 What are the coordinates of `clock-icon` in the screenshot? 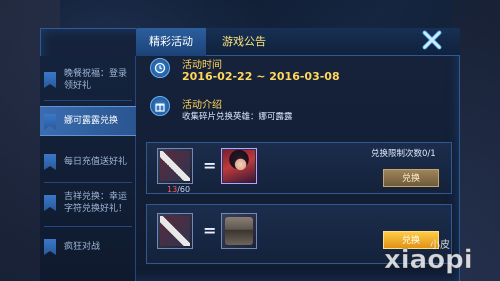 It's located at (160, 68).